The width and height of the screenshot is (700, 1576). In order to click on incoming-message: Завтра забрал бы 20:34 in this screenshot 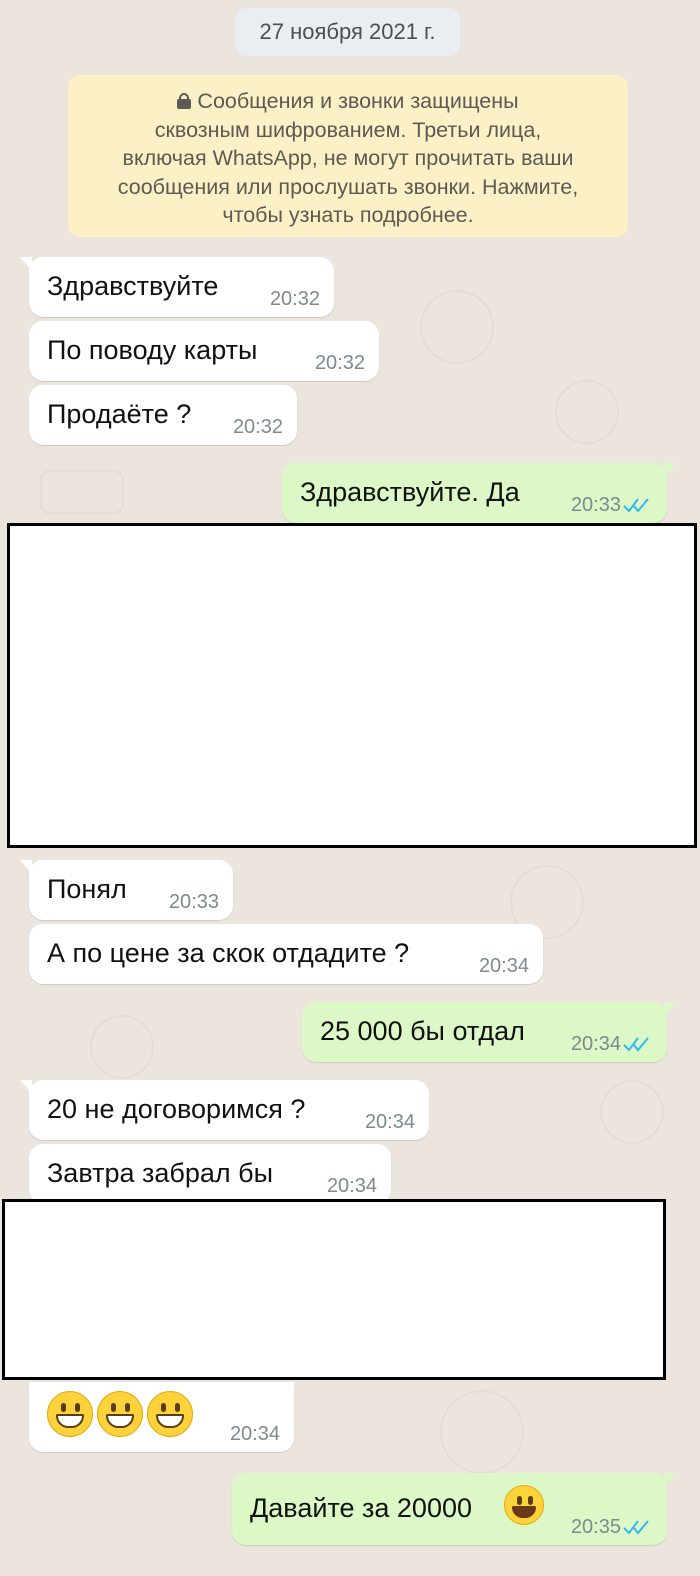, I will do `click(210, 1174)`.